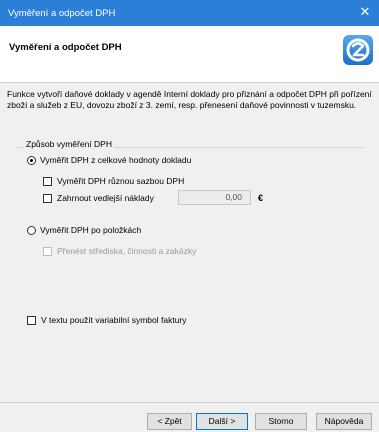 The image size is (379, 432). What do you see at coordinates (189, 402) in the screenshot?
I see `footer-divider` at bounding box center [189, 402].